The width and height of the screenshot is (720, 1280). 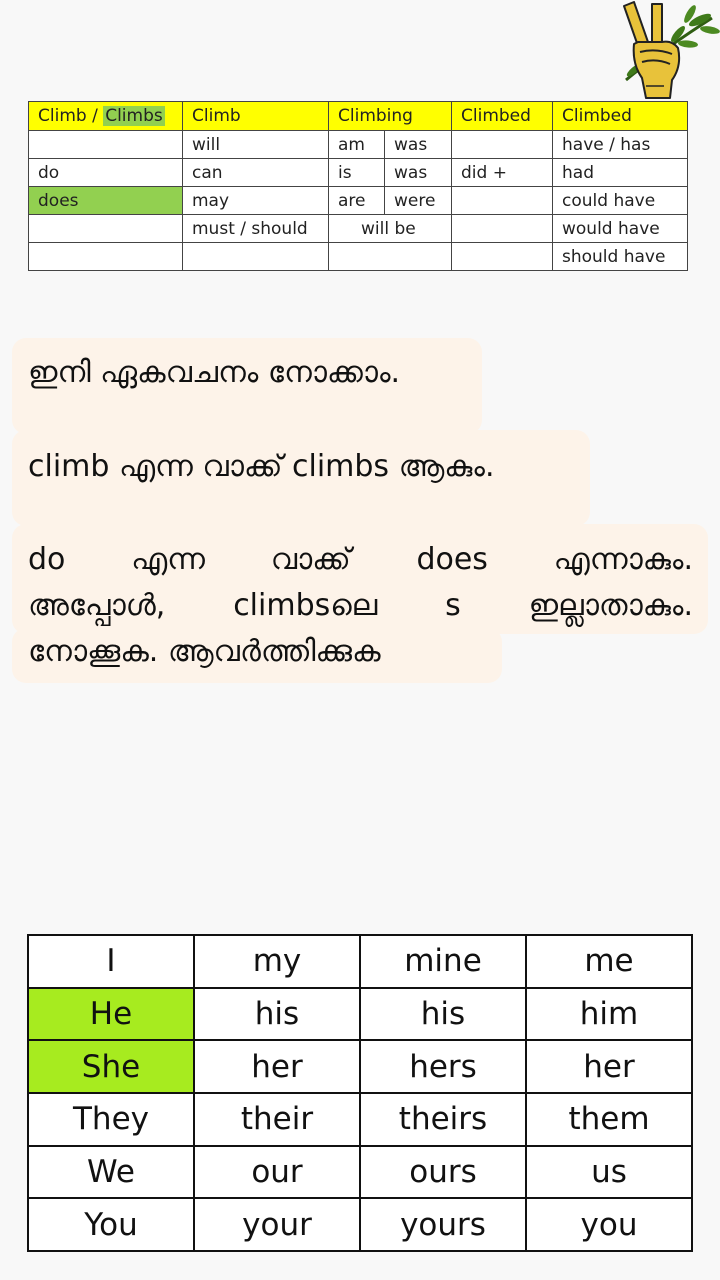 What do you see at coordinates (443, 961) in the screenshot?
I see `table-cell: mine` at bounding box center [443, 961].